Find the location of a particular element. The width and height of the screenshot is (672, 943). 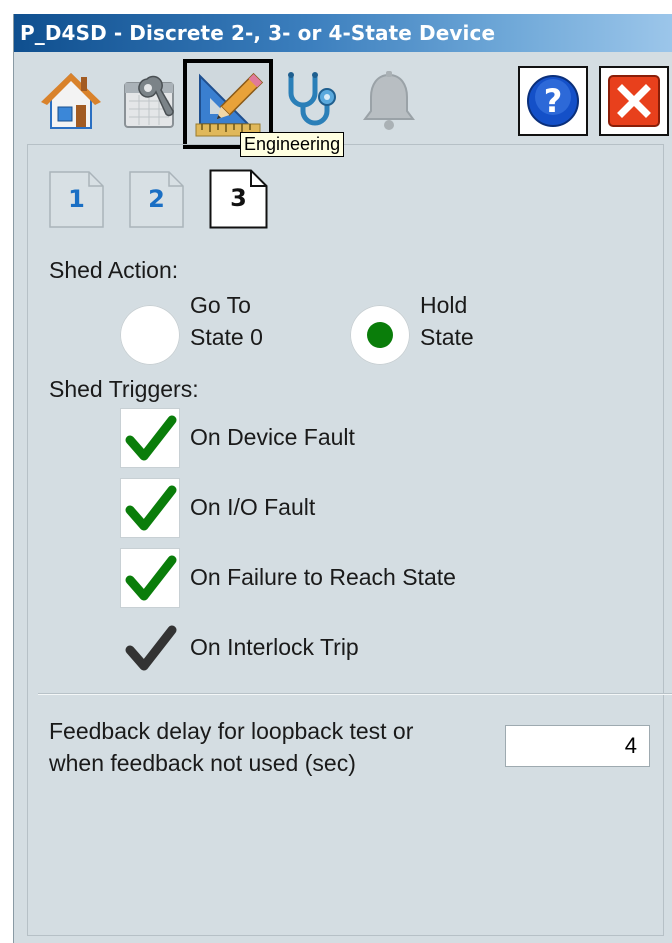

shed-action-title: Shed Action: is located at coordinates (114, 270).